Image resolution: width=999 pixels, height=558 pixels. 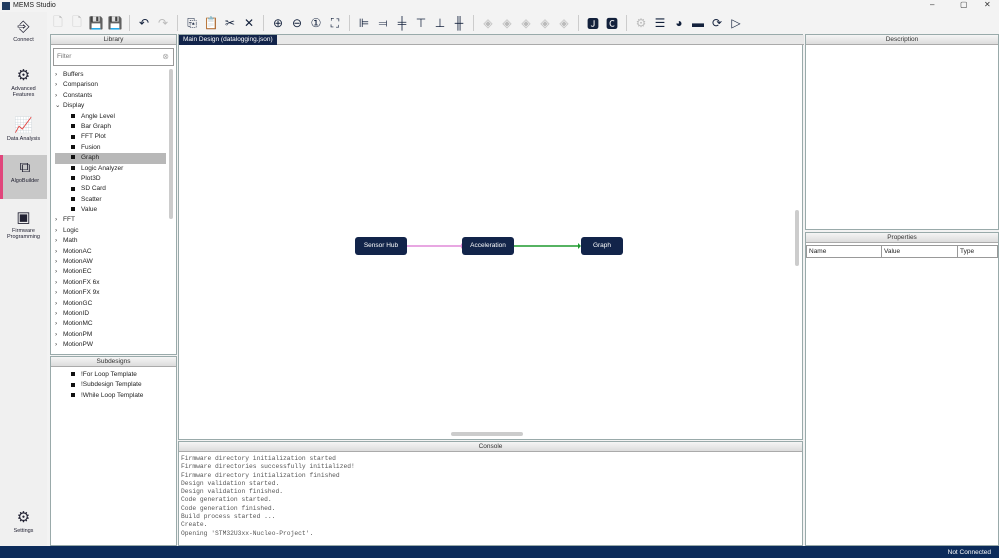 I want to click on filter-input-box: ⊗, so click(x=113, y=57).